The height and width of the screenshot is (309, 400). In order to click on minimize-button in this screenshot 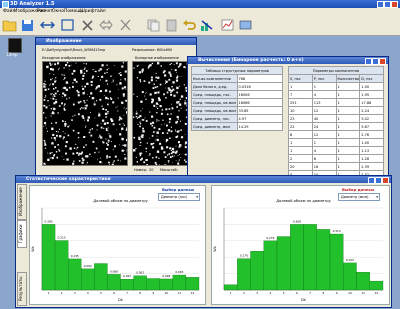, I will do `click(380, 4)`.